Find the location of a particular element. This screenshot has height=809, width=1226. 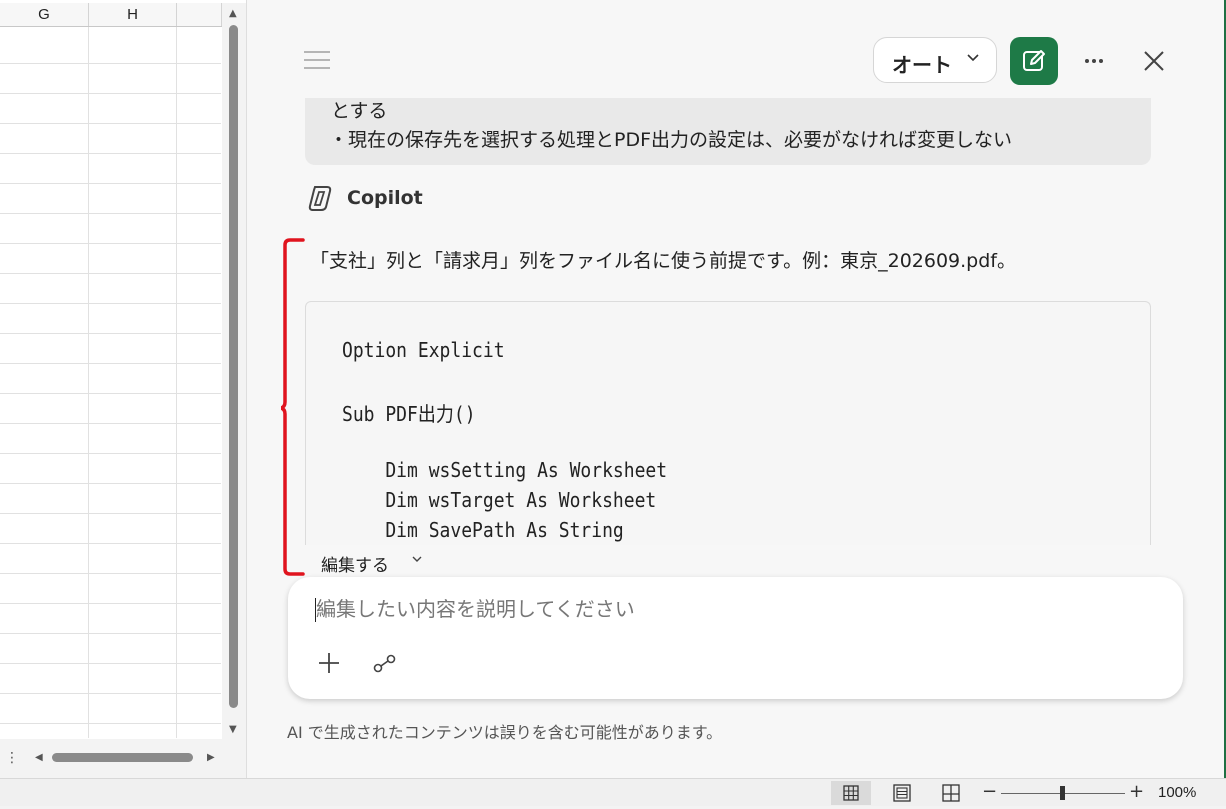

scroll-right-icon: ▶ is located at coordinates (211, 757).